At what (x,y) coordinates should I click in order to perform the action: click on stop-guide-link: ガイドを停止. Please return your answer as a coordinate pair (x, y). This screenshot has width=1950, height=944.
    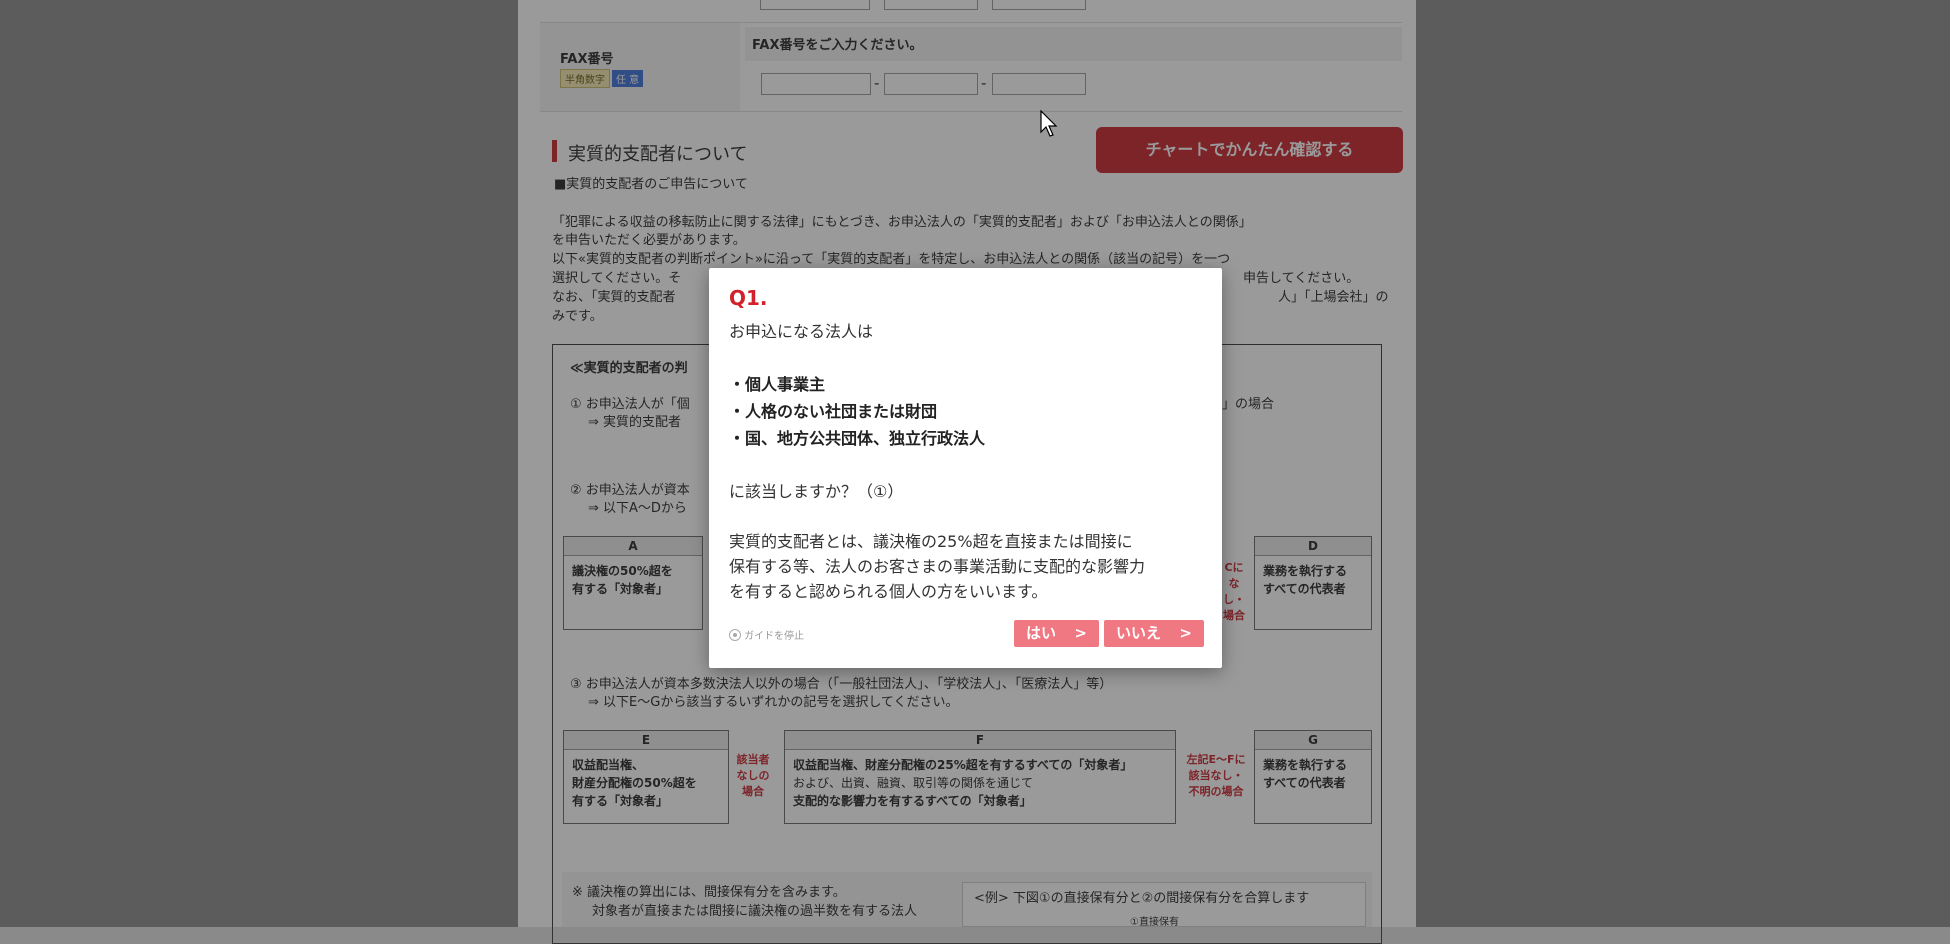
    Looking at the image, I should click on (766, 634).